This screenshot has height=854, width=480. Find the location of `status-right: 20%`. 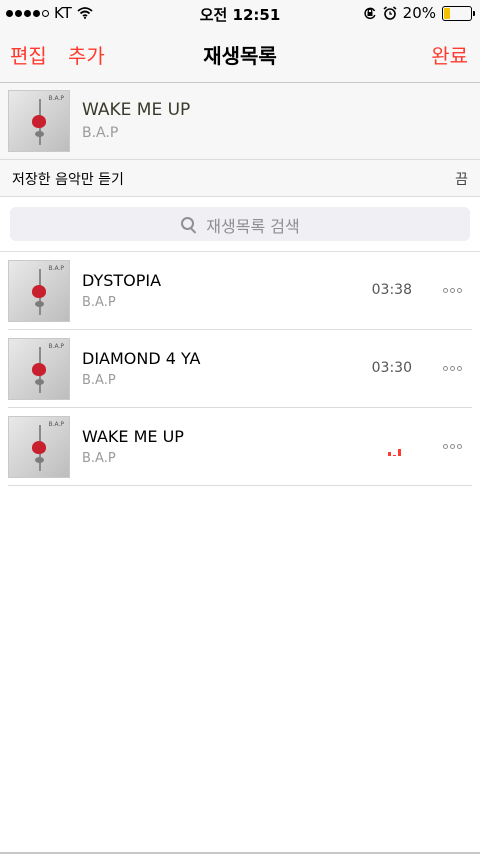

status-right: 20% is located at coordinates (419, 13).